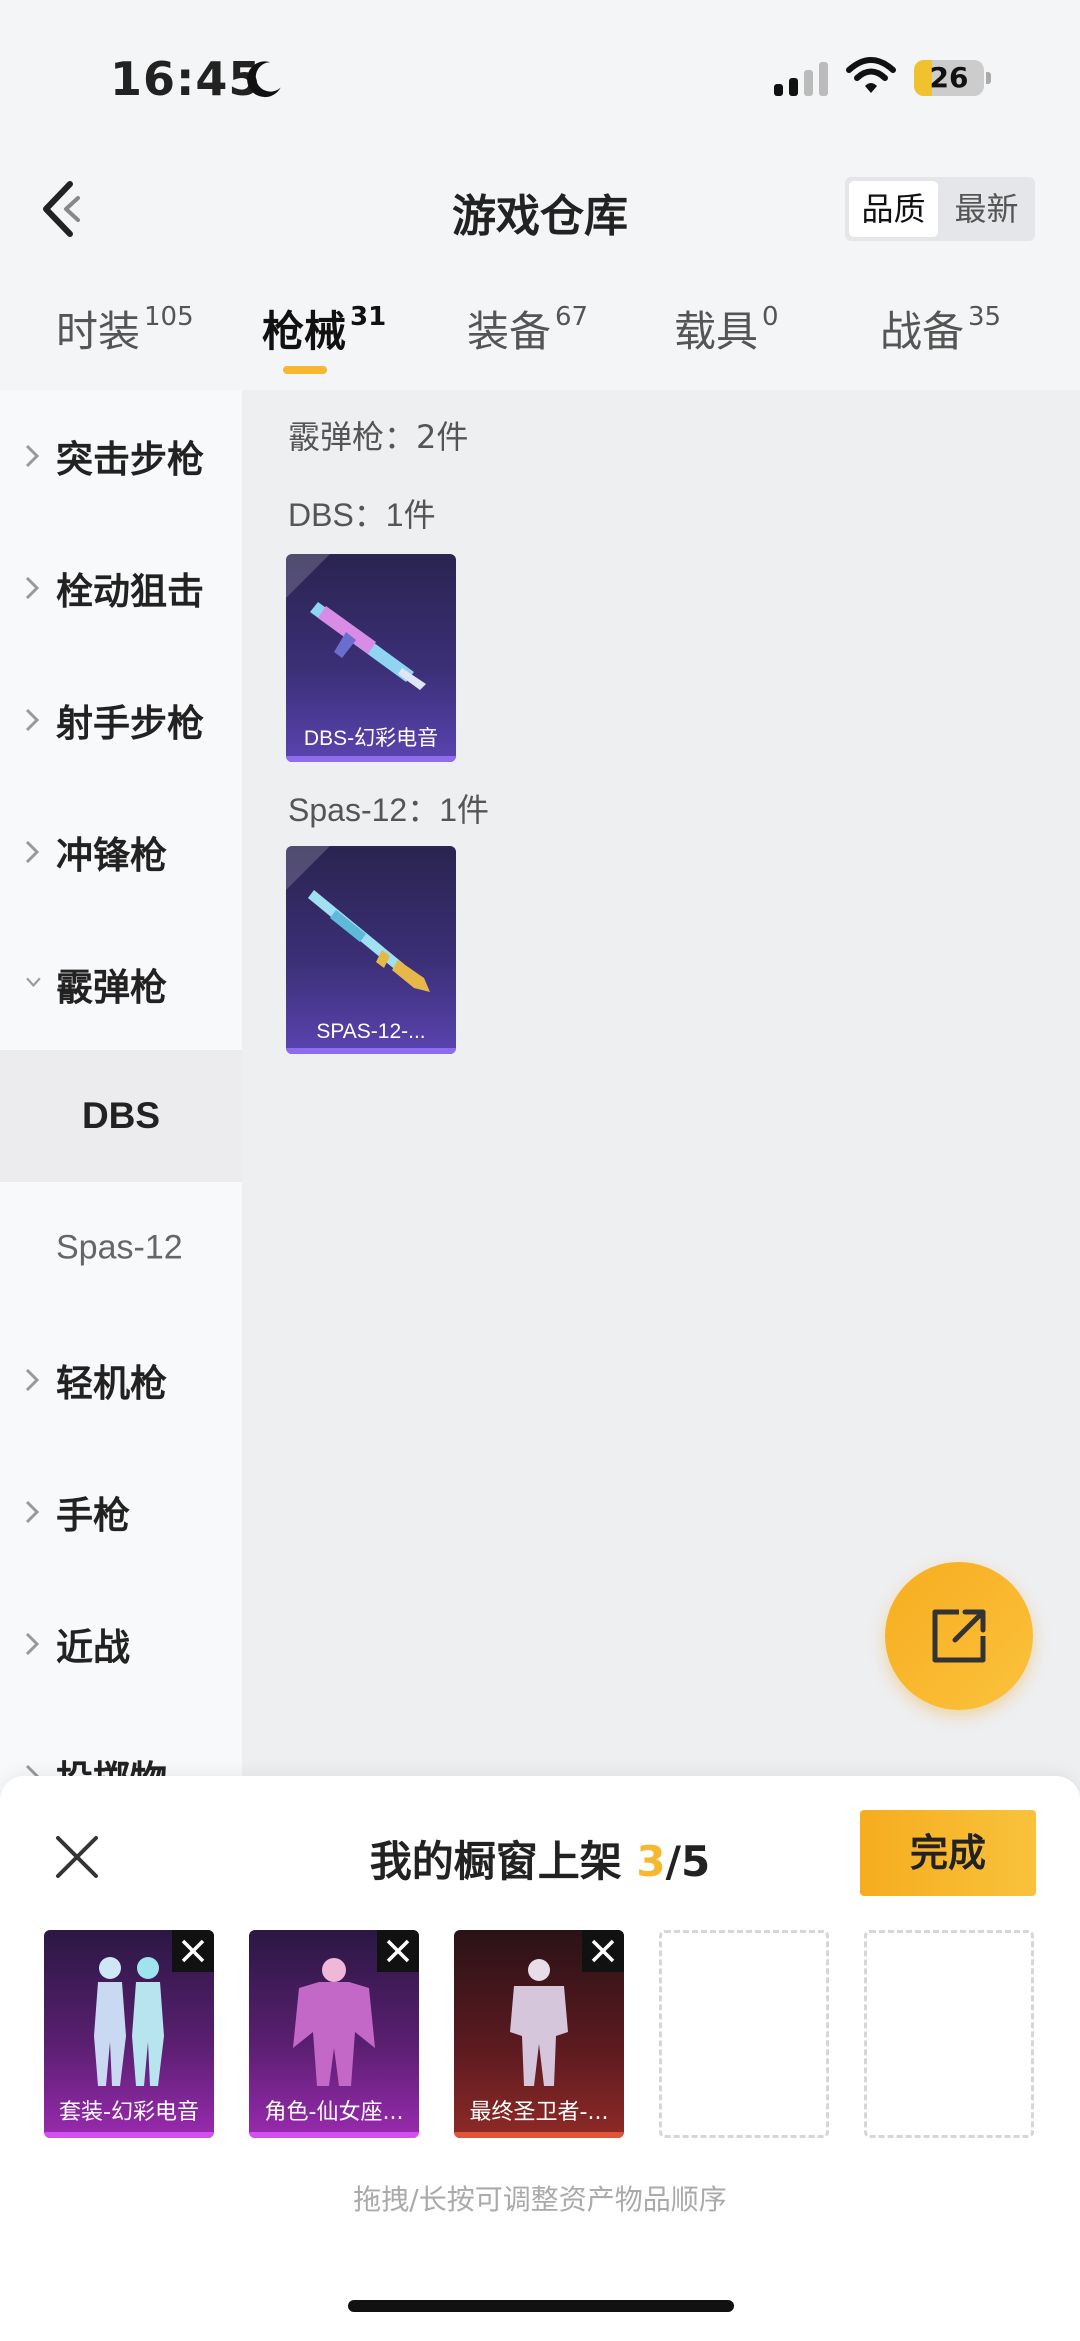 The height and width of the screenshot is (2341, 1080). Describe the element at coordinates (986, 209) in the screenshot. I see `sort-option-newest: 最新` at that location.